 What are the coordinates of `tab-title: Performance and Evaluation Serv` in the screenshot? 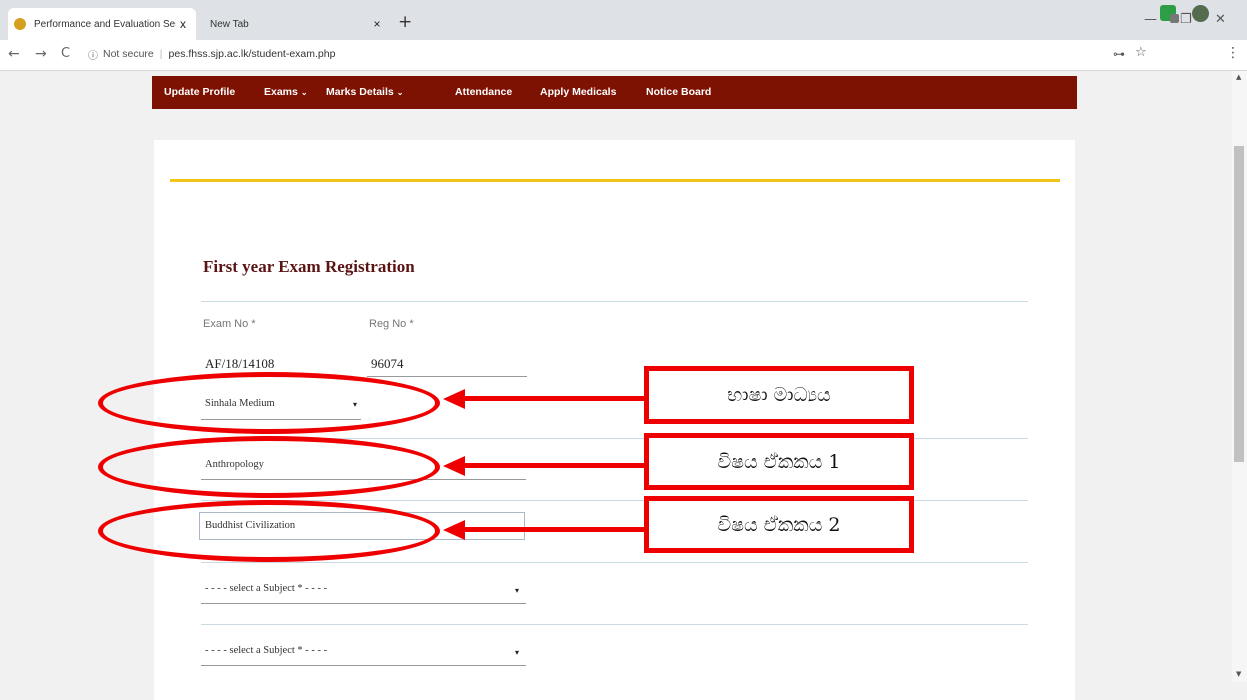 It's located at (105, 24).